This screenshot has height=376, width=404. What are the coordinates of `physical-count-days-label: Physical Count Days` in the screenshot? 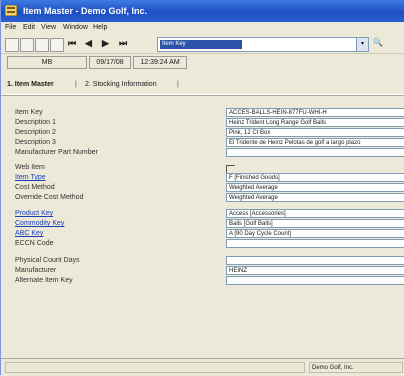 It's located at (47, 260).